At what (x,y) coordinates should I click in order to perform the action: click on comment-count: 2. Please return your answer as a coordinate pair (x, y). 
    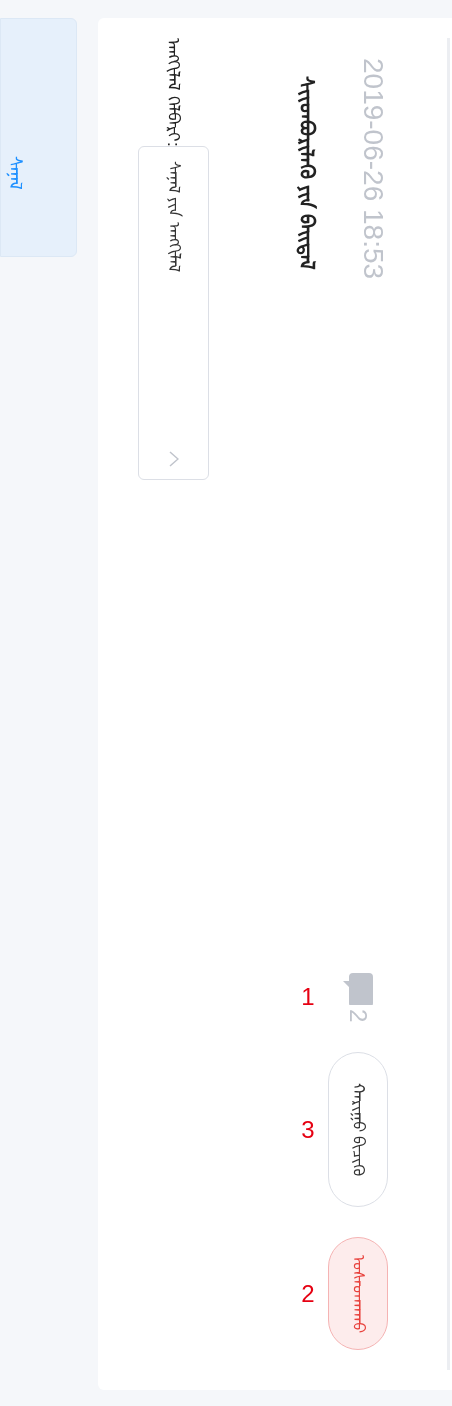
    Looking at the image, I should click on (358, 1015).